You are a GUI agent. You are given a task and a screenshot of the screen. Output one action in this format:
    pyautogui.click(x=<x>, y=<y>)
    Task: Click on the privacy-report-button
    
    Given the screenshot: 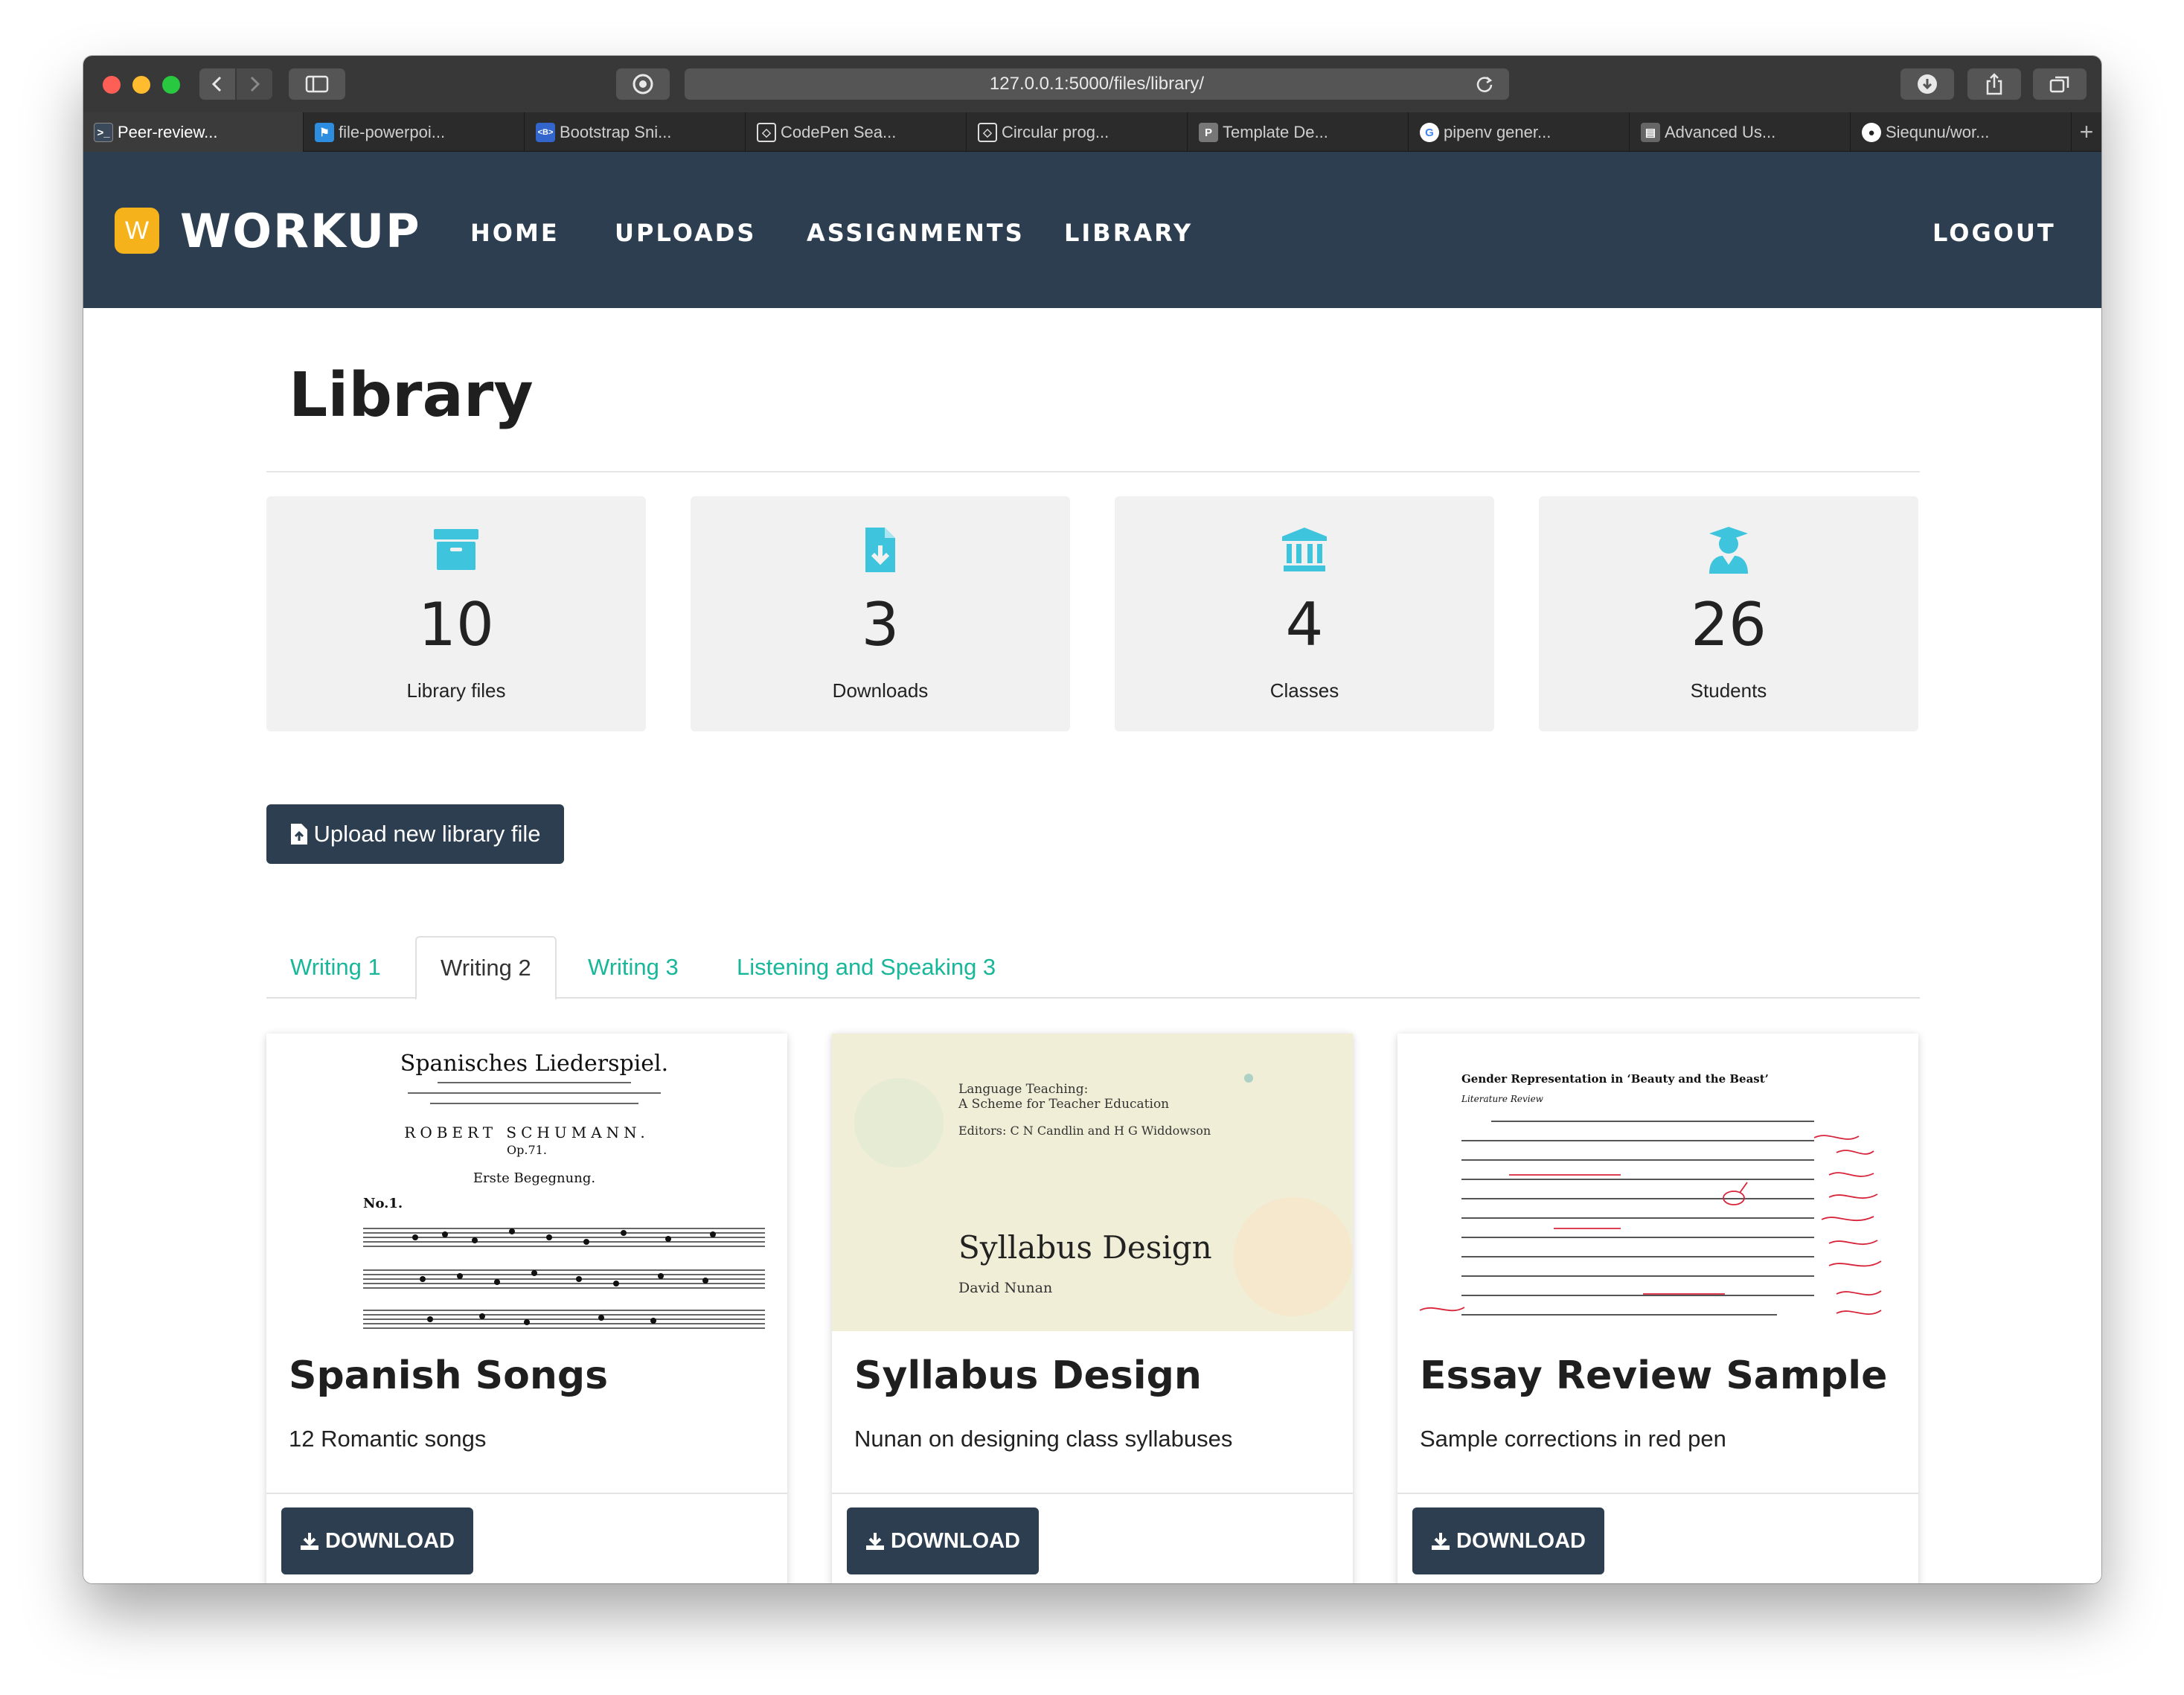 What is the action you would take?
    pyautogui.click(x=643, y=84)
    